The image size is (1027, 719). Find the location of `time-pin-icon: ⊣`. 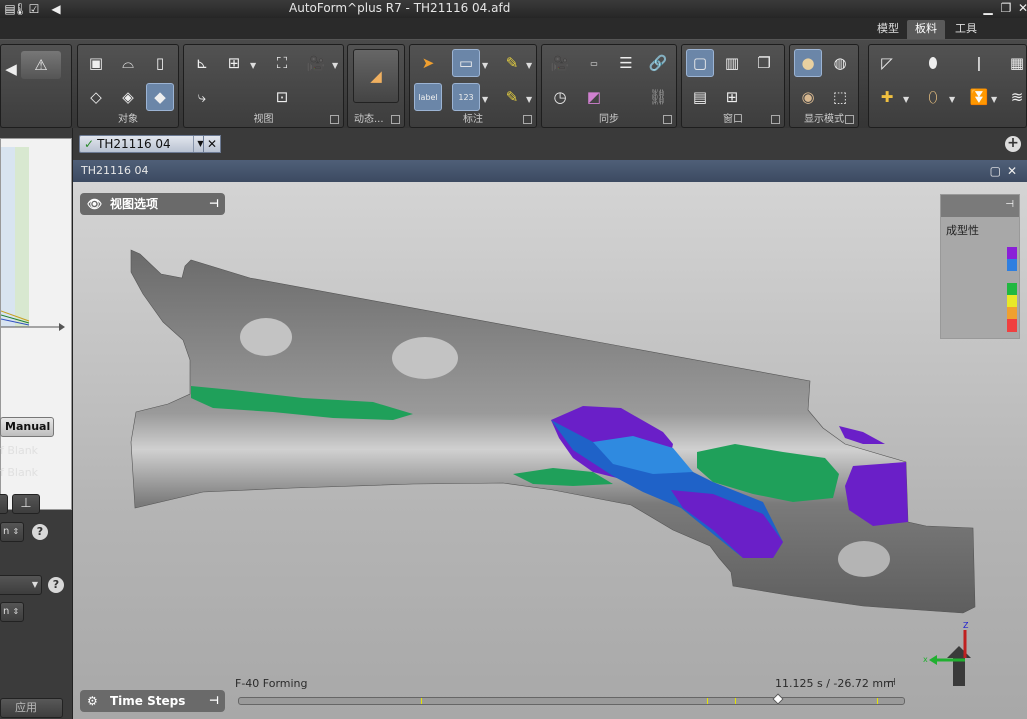

time-pin-icon: ⊣ is located at coordinates (891, 682).